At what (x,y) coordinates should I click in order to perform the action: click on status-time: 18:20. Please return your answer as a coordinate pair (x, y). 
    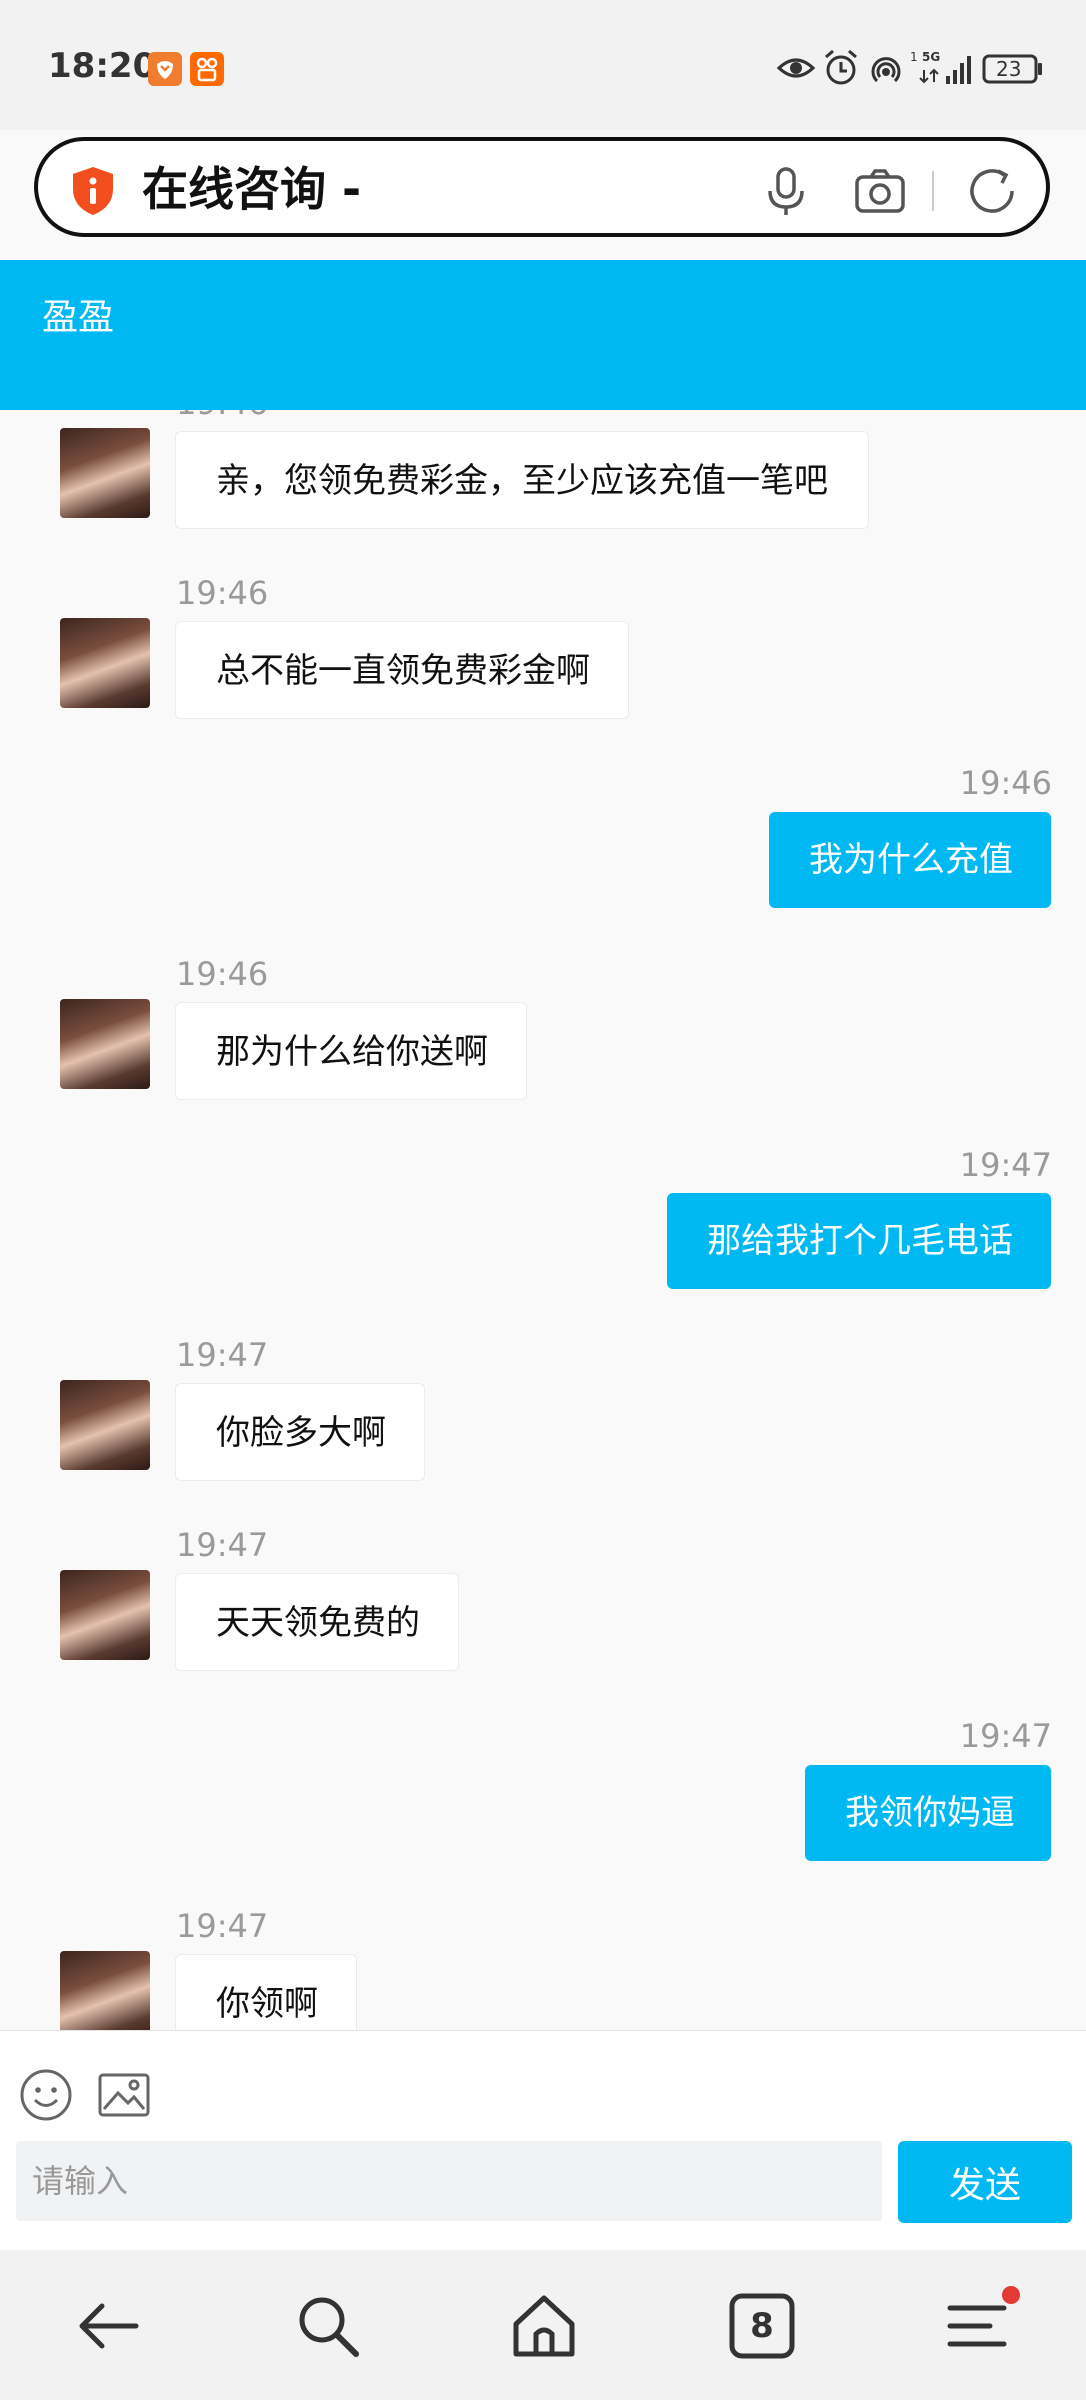
    Looking at the image, I should click on (102, 66).